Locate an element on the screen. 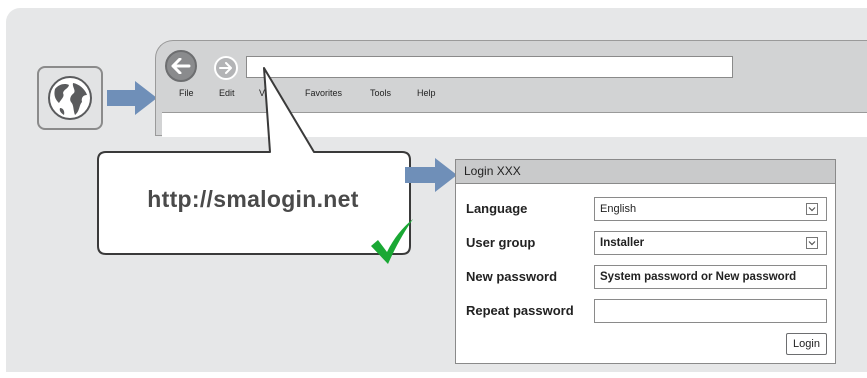  language-select: English is located at coordinates (710, 209).